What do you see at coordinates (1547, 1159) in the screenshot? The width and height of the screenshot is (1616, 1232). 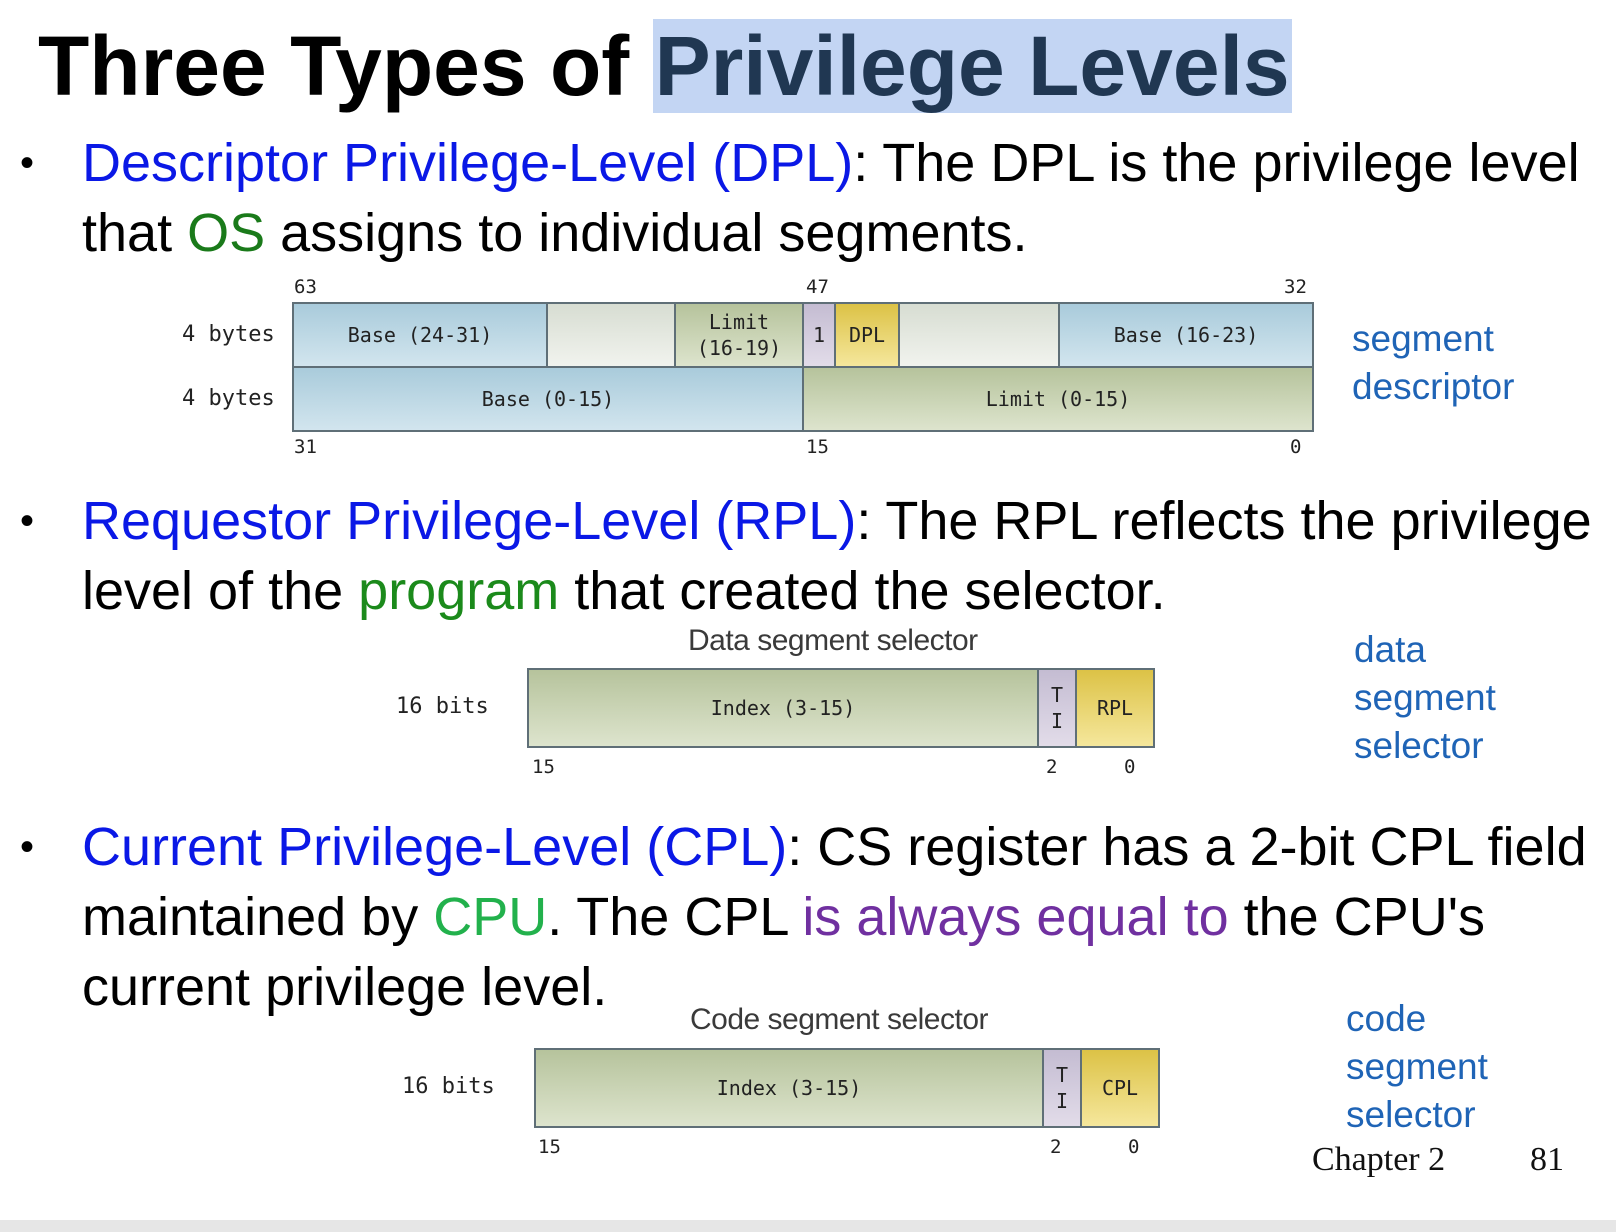 I see `footer-page-number: 81` at bounding box center [1547, 1159].